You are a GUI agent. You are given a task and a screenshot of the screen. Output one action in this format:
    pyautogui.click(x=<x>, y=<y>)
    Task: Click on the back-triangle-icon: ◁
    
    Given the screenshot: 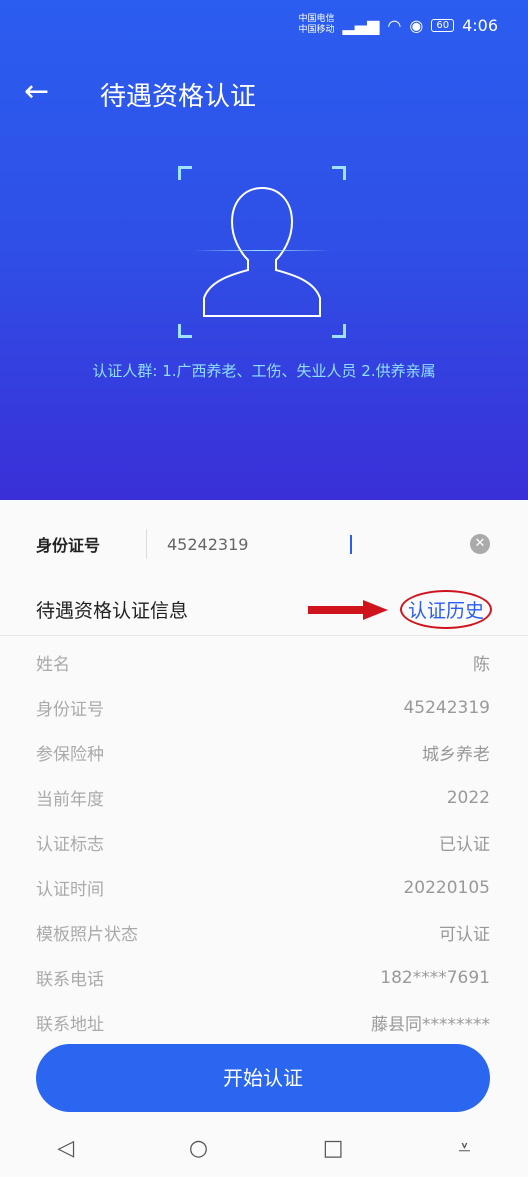 What is the action you would take?
    pyautogui.click(x=65, y=1148)
    